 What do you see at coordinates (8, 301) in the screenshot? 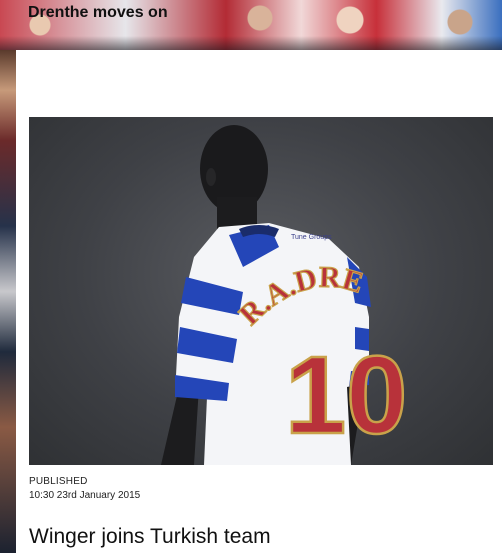
I see `crowd-side-strip` at bounding box center [8, 301].